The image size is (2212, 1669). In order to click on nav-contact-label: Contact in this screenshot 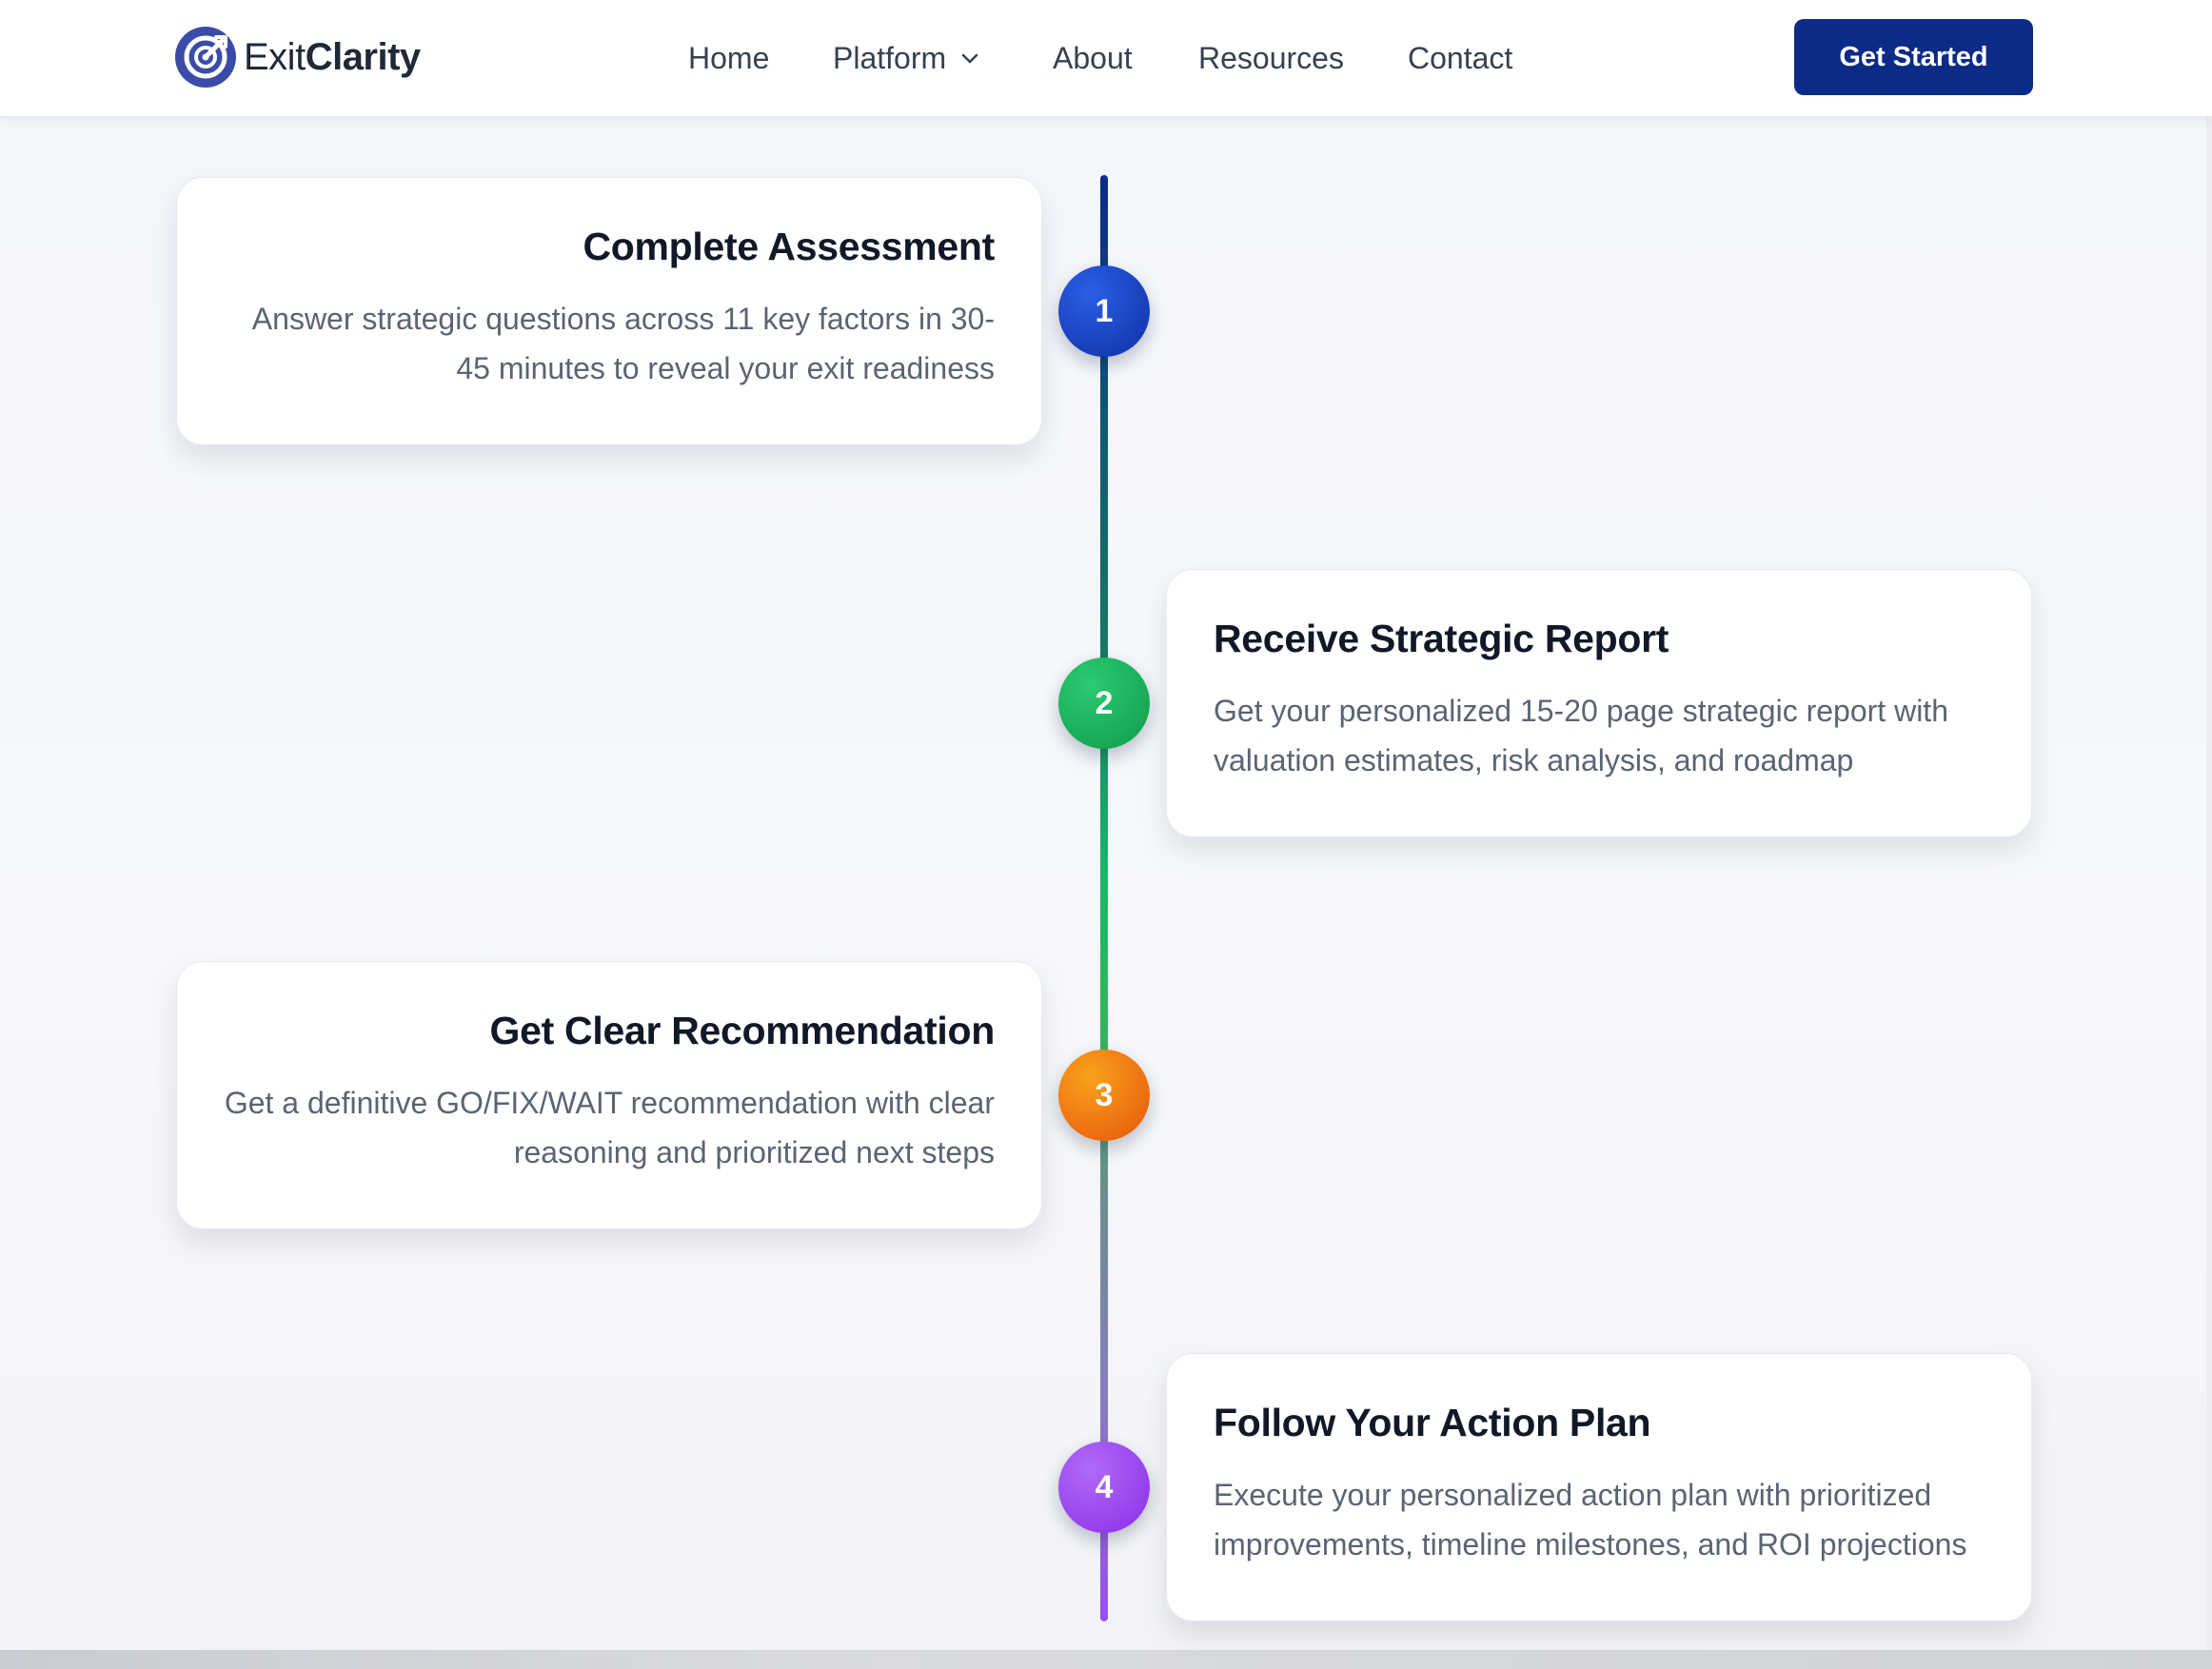, I will do `click(1460, 57)`.